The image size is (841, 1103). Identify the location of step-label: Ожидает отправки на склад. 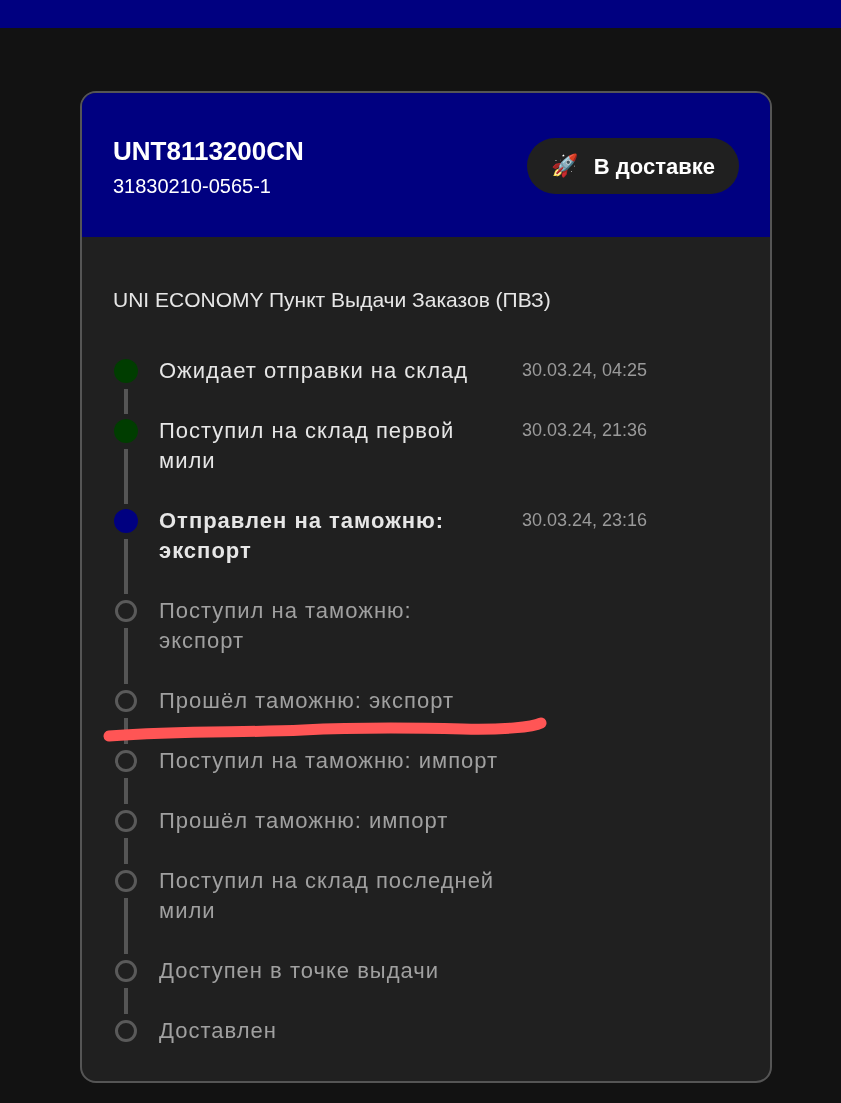
(314, 371).